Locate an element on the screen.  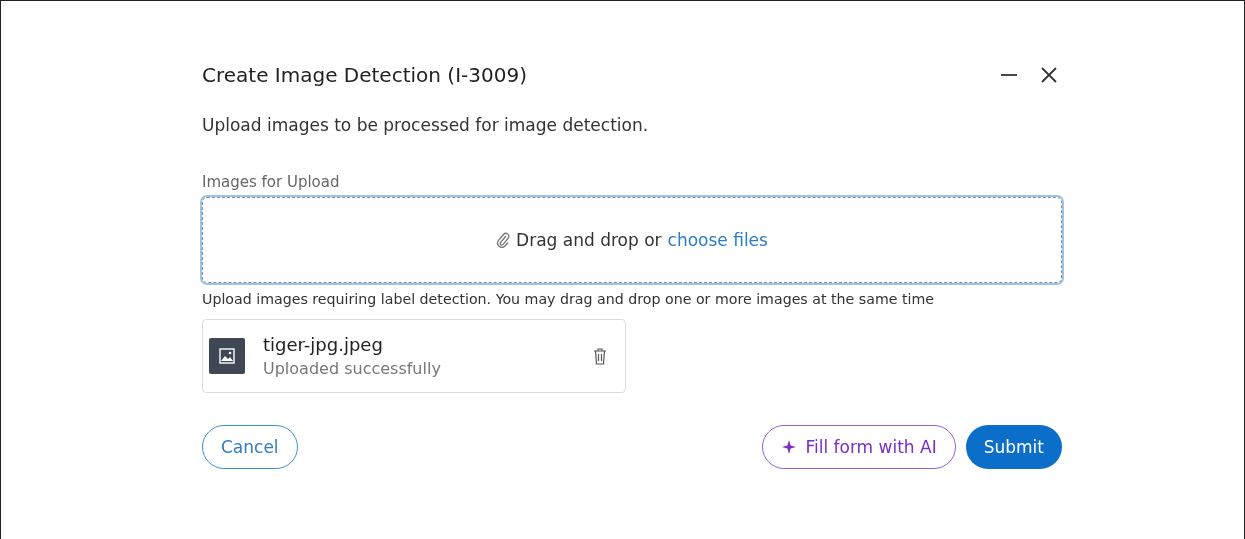
paperclip-icon is located at coordinates (503, 240).